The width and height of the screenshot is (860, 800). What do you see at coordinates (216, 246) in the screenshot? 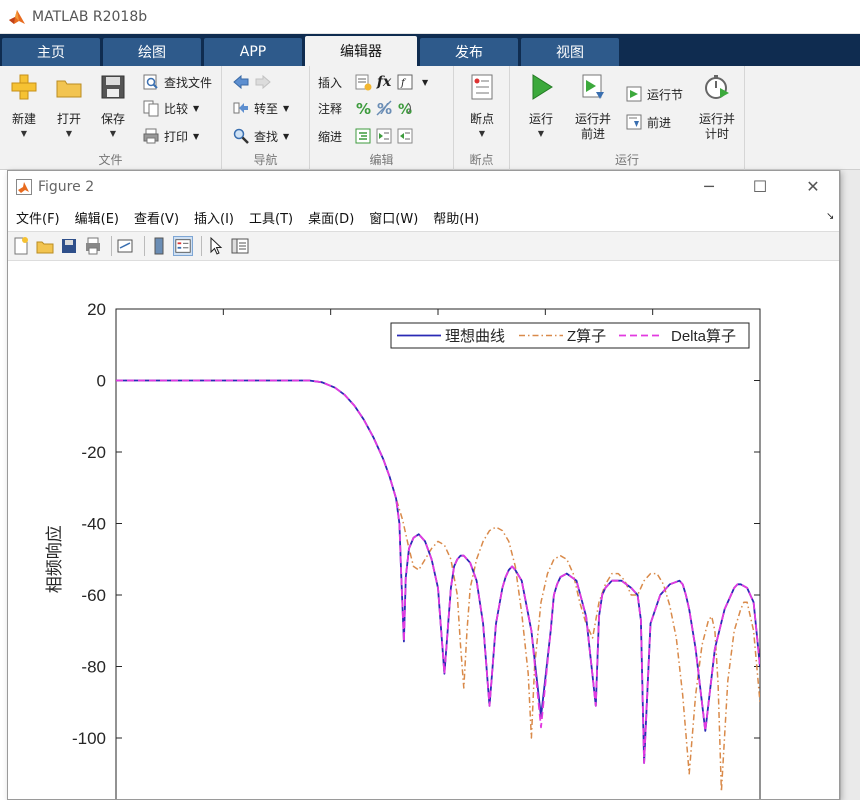
I see `edit-plot-cursor-icon` at bounding box center [216, 246].